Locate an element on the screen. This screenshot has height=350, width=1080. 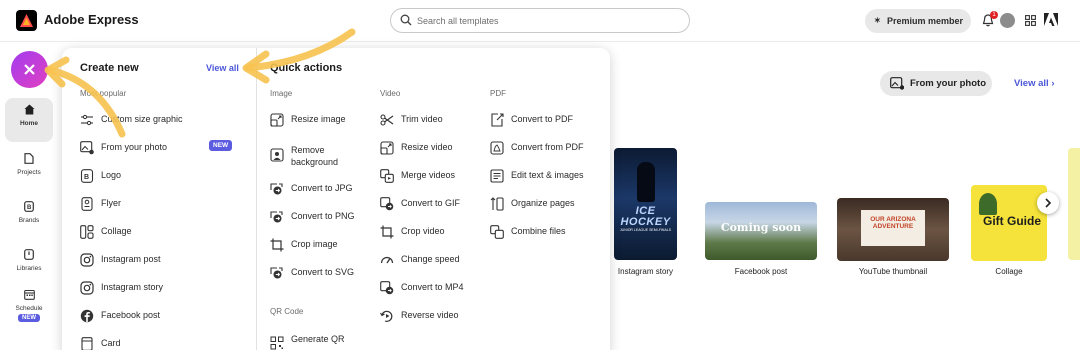
item-label: Convert to MP4 is located at coordinates (432, 287).